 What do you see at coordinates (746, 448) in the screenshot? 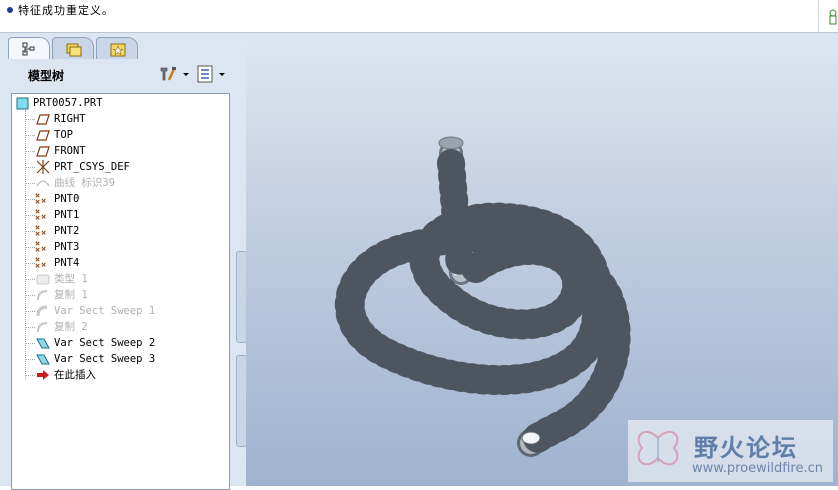
I see `watermark-title: 野火论坛` at bounding box center [746, 448].